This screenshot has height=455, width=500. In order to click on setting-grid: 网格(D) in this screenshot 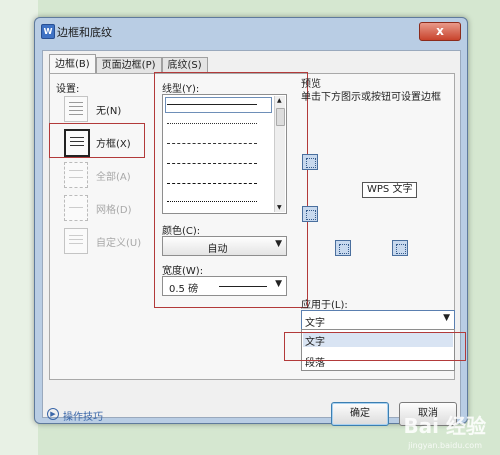, I will do `click(109, 209)`.